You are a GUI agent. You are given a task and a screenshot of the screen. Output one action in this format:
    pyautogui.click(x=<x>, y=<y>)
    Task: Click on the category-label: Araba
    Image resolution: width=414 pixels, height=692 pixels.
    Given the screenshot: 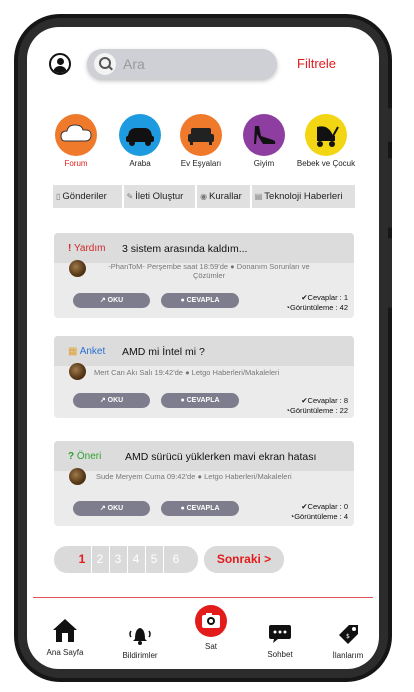 What is the action you would take?
    pyautogui.click(x=140, y=163)
    